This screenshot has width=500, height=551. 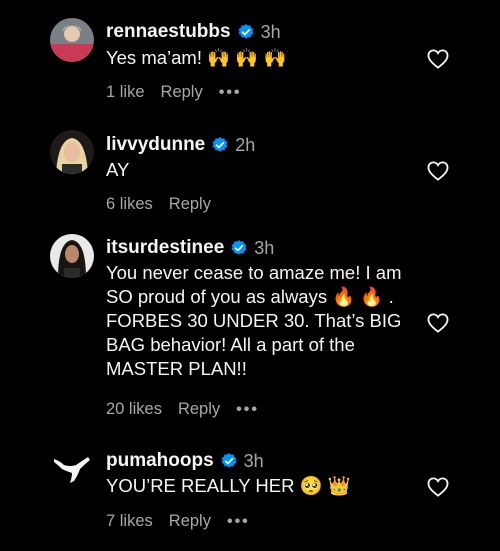 I want to click on likes-count: 1 like, so click(x=125, y=92).